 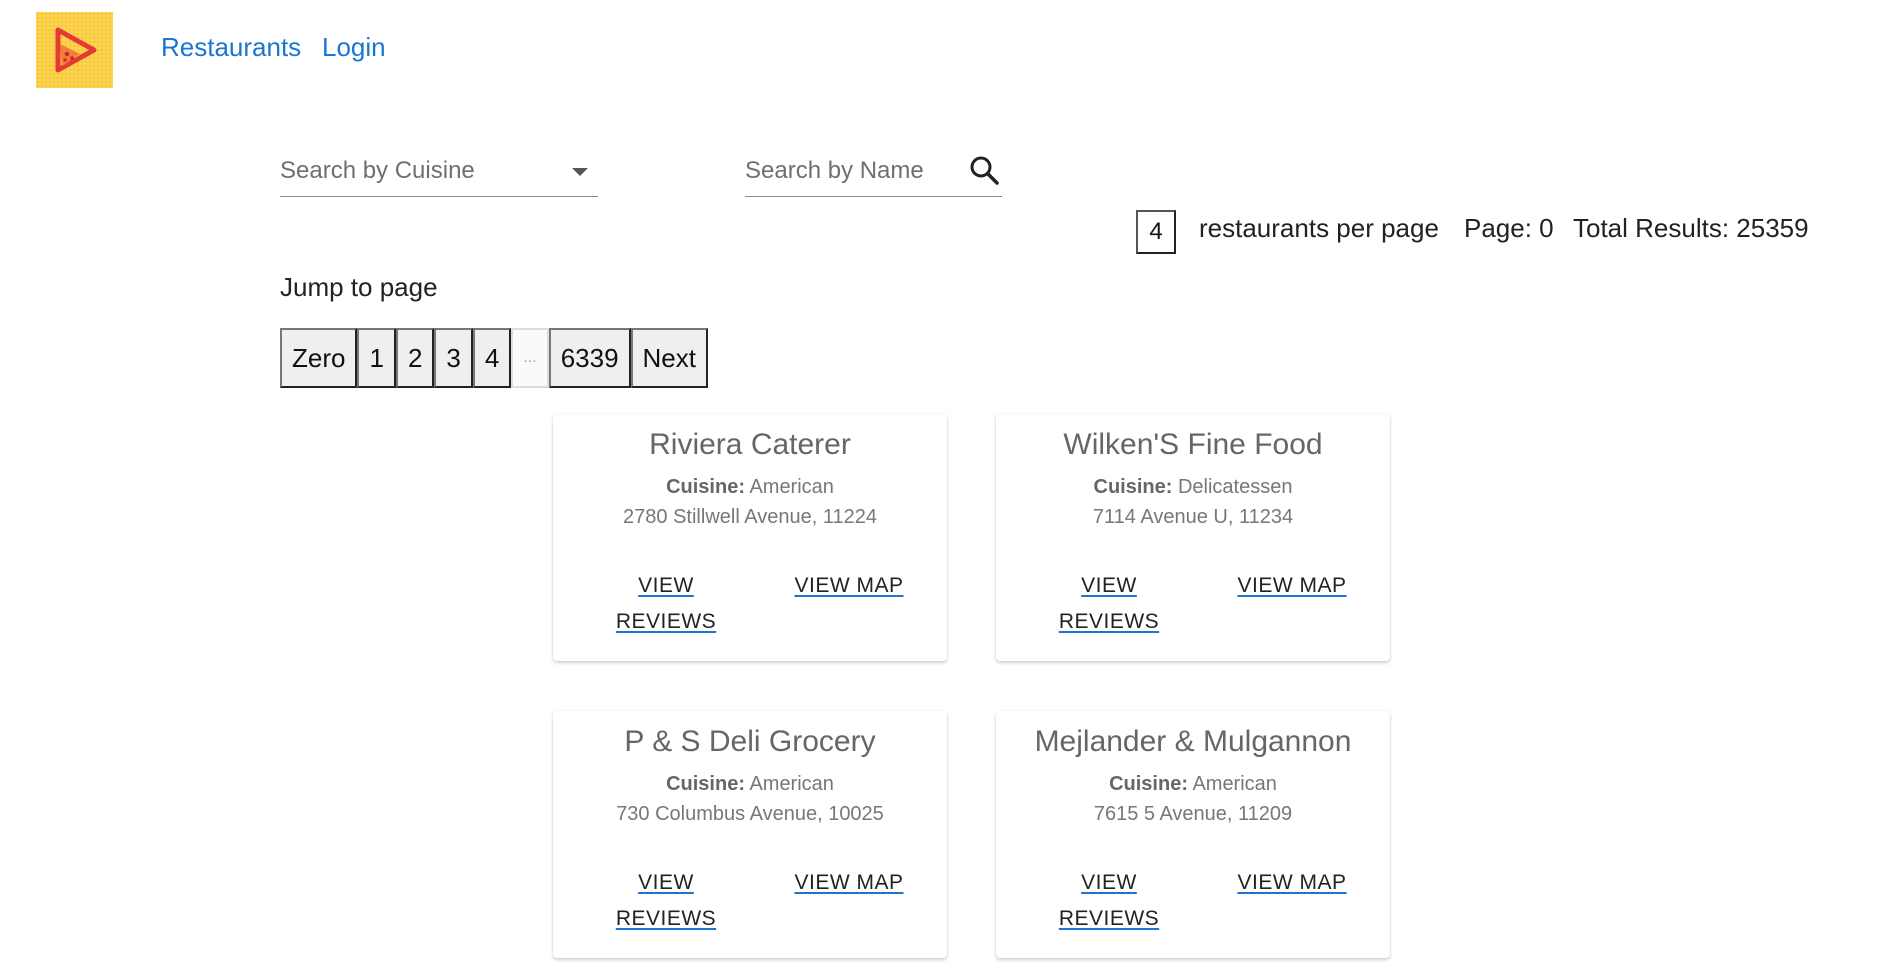 What do you see at coordinates (1235, 487) in the screenshot?
I see `cuisine-value: Delicatessen` at bounding box center [1235, 487].